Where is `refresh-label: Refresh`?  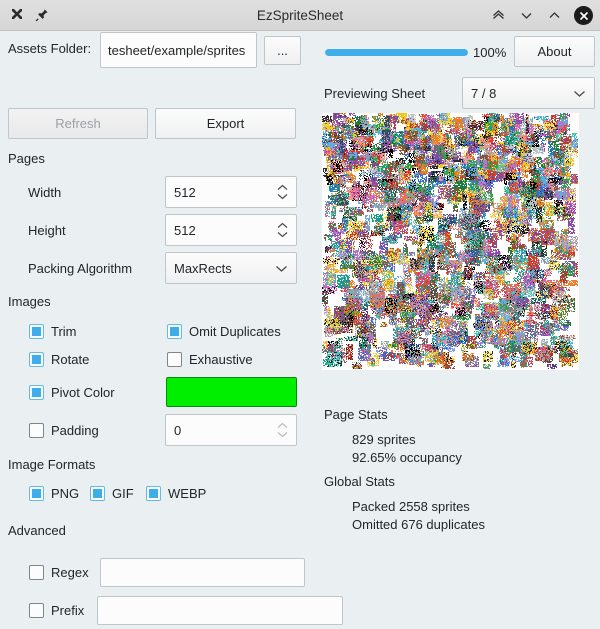
refresh-label: Refresh is located at coordinates (78, 123).